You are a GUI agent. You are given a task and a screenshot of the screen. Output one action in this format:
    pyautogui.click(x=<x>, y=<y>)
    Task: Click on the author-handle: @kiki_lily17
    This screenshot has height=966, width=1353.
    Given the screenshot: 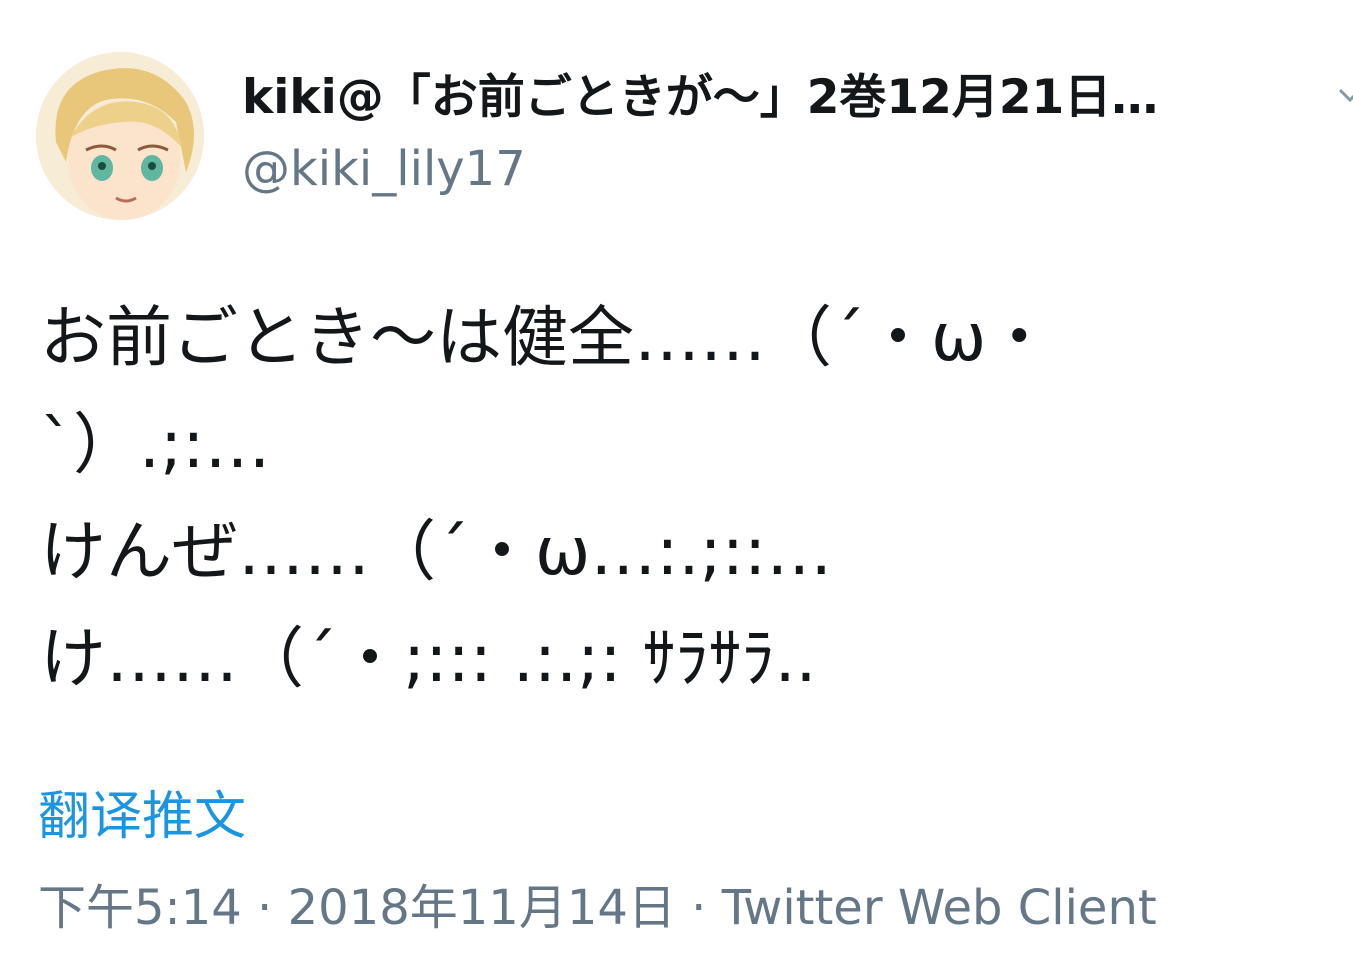 What is the action you would take?
    pyautogui.click(x=384, y=169)
    